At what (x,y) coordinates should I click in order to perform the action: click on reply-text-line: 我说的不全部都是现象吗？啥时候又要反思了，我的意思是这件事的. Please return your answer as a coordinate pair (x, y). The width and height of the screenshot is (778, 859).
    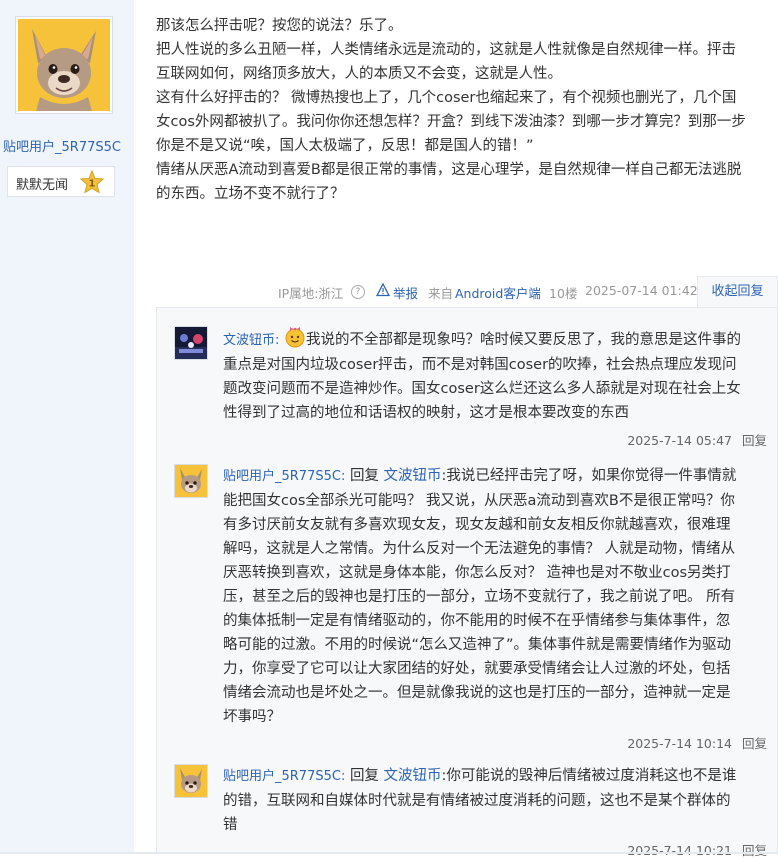
    Looking at the image, I should click on (523, 340).